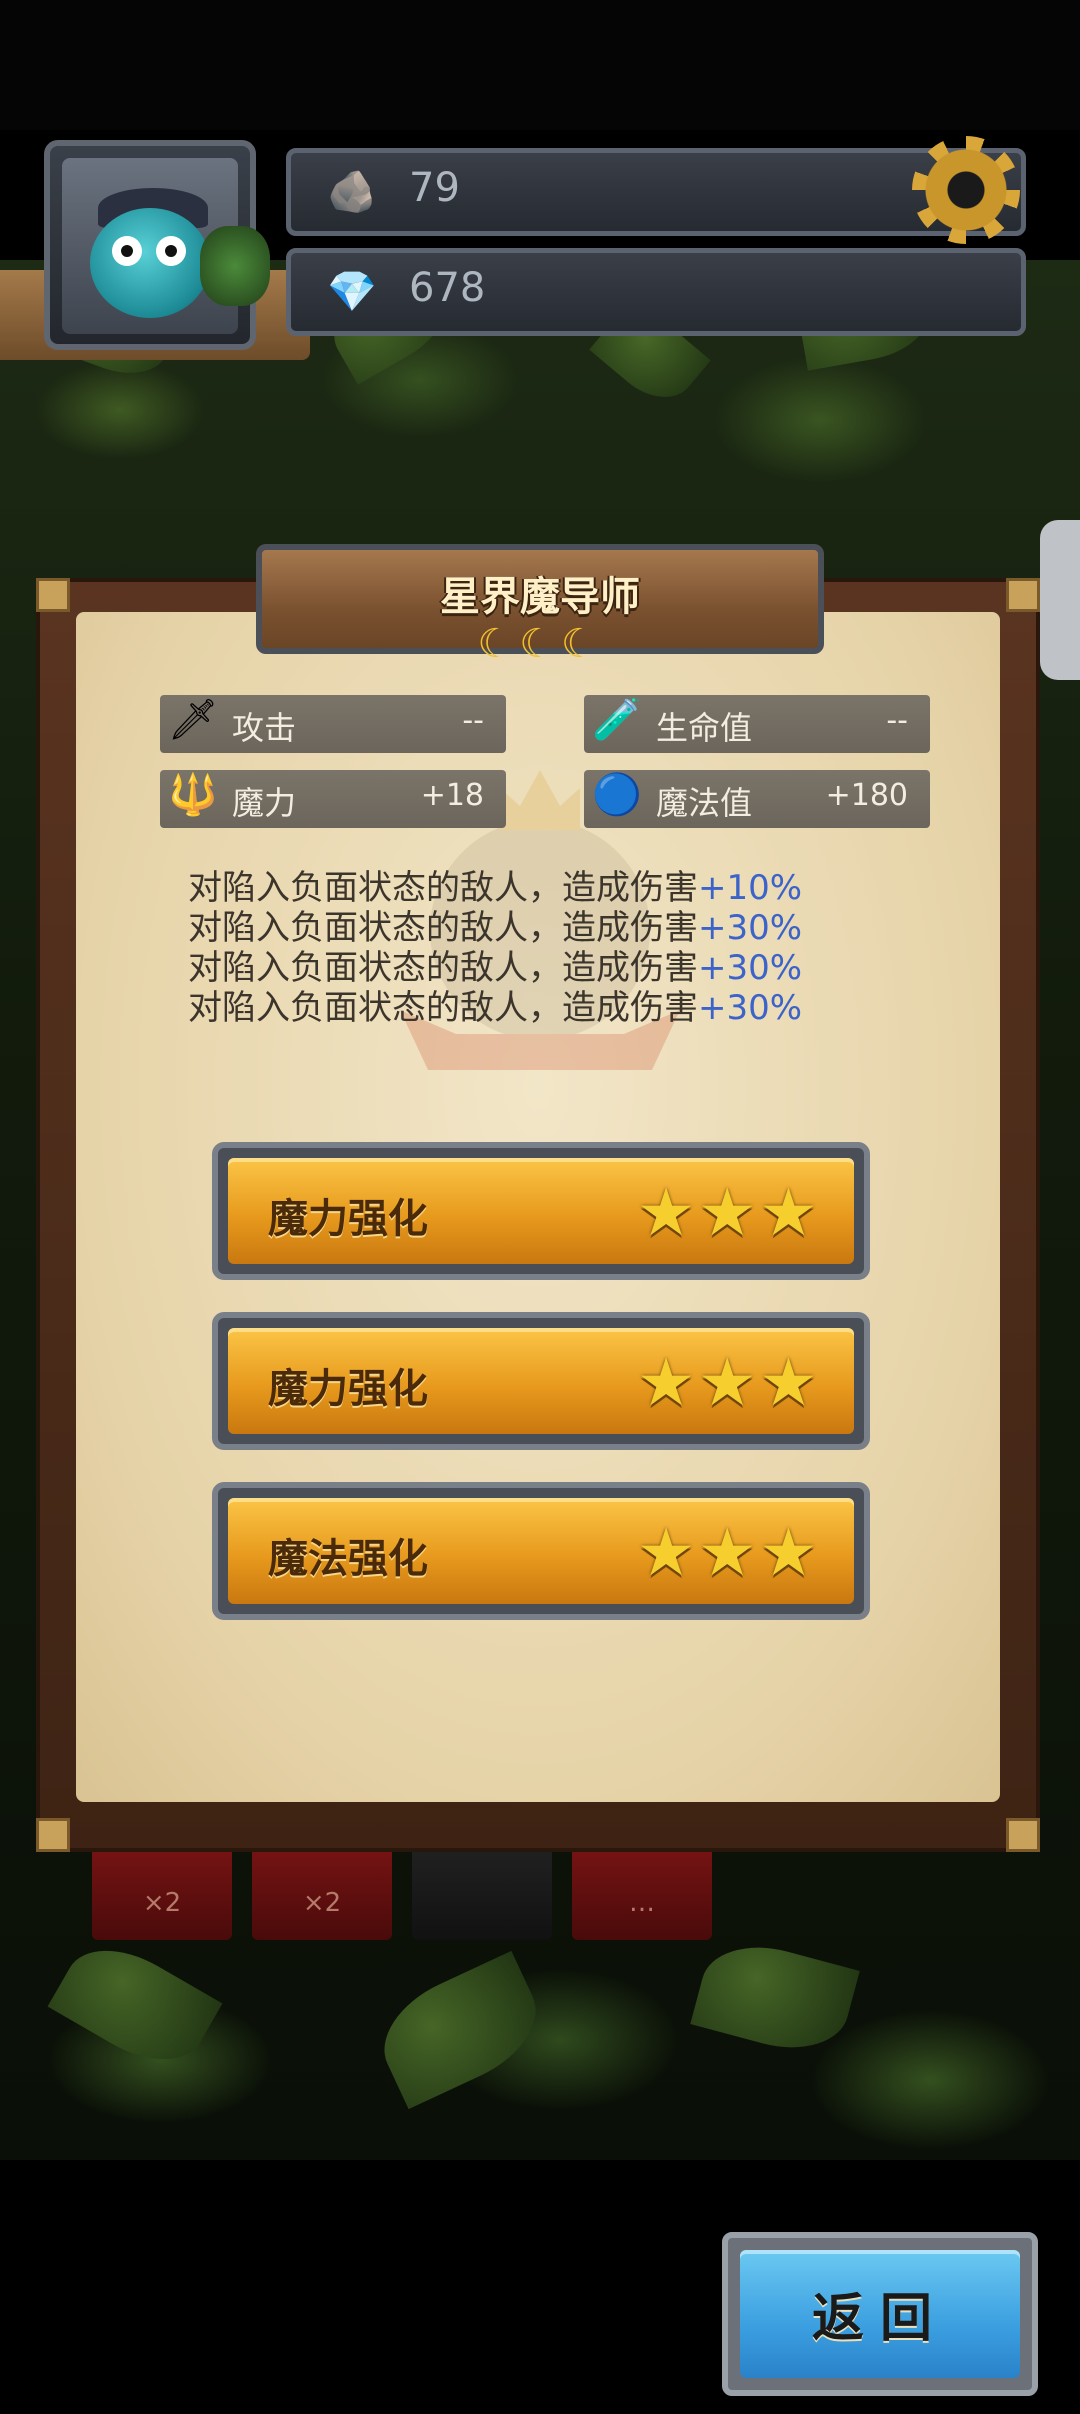  I want to click on red-potion-icon: 🧪, so click(617, 720).